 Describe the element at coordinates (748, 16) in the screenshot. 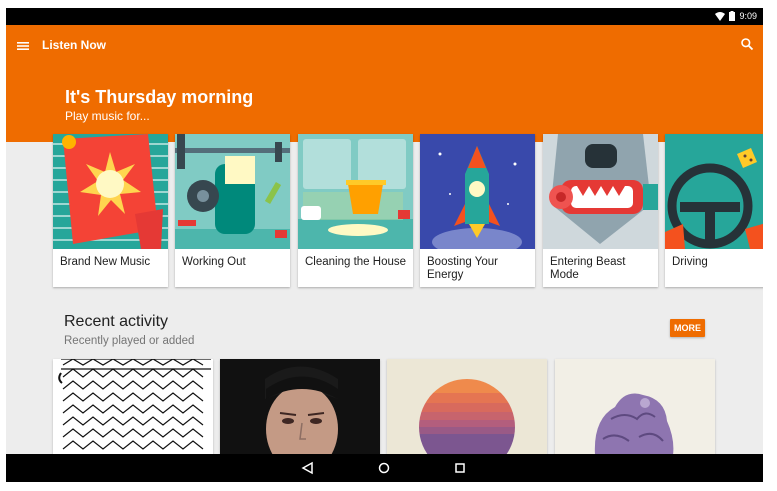

I see `status-time: 9:09` at that location.